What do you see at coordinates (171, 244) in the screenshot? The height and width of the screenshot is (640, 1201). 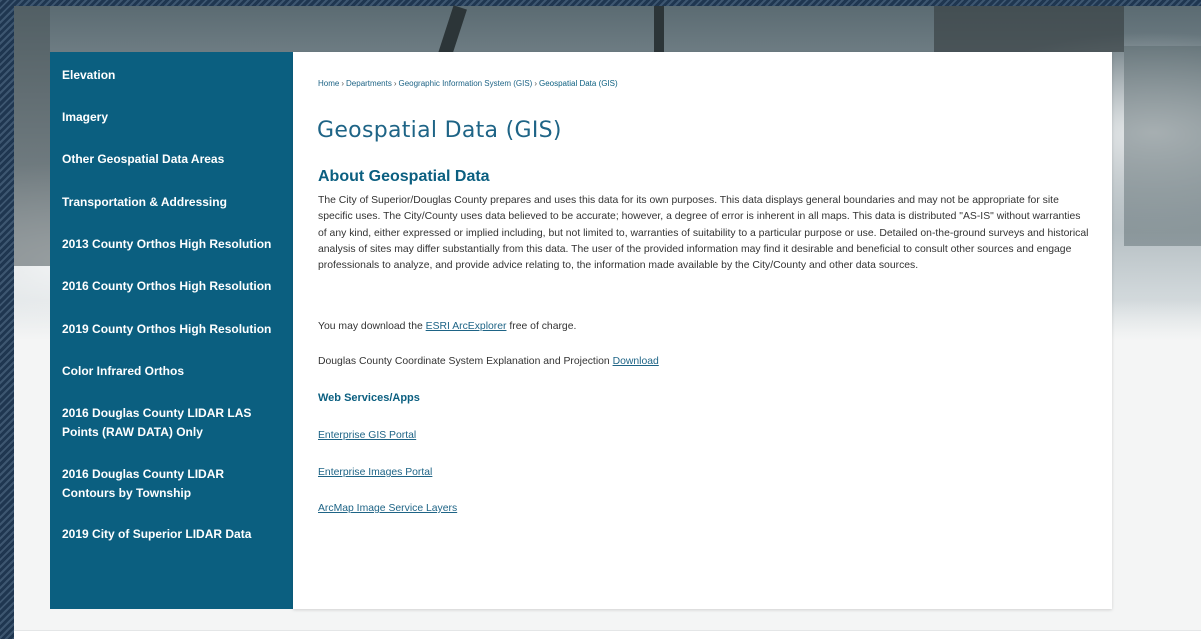 I see `sidebar-item-2013-orthos: 2013 County Orthos High Resolution` at bounding box center [171, 244].